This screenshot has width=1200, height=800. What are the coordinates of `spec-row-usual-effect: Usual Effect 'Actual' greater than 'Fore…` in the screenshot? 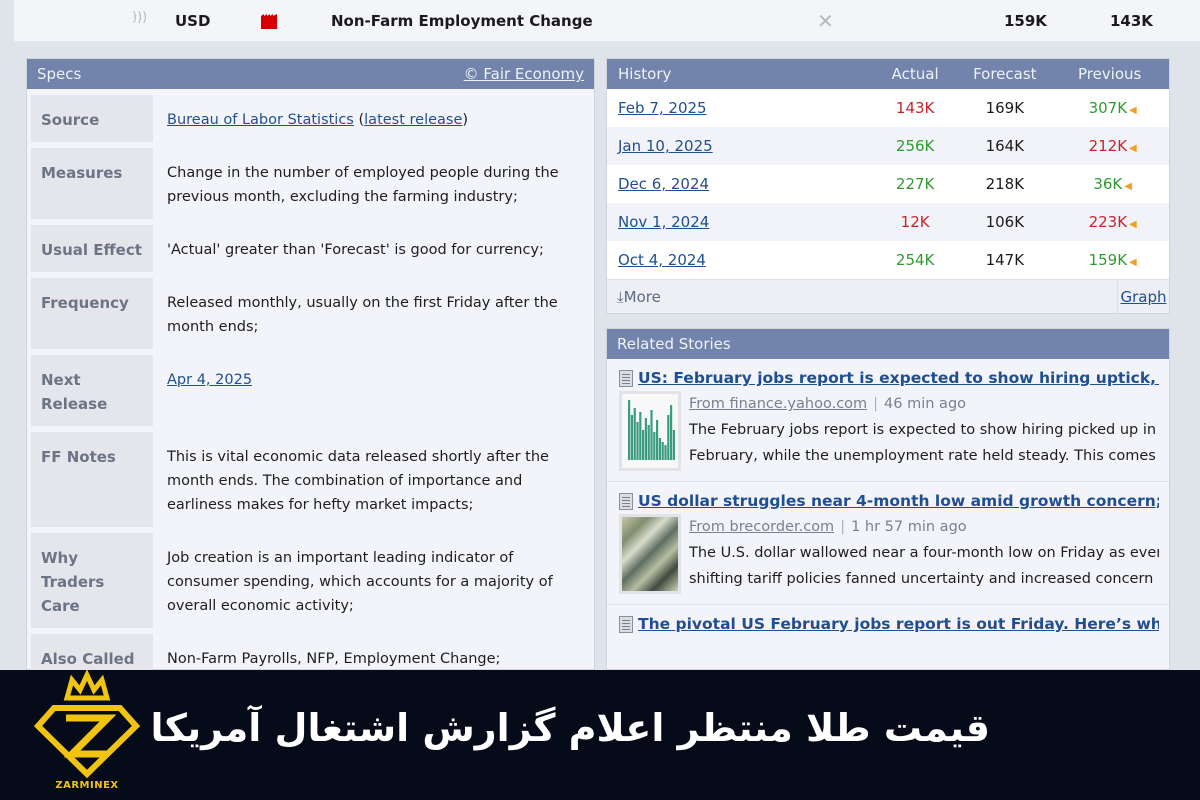 It's located at (312, 248).